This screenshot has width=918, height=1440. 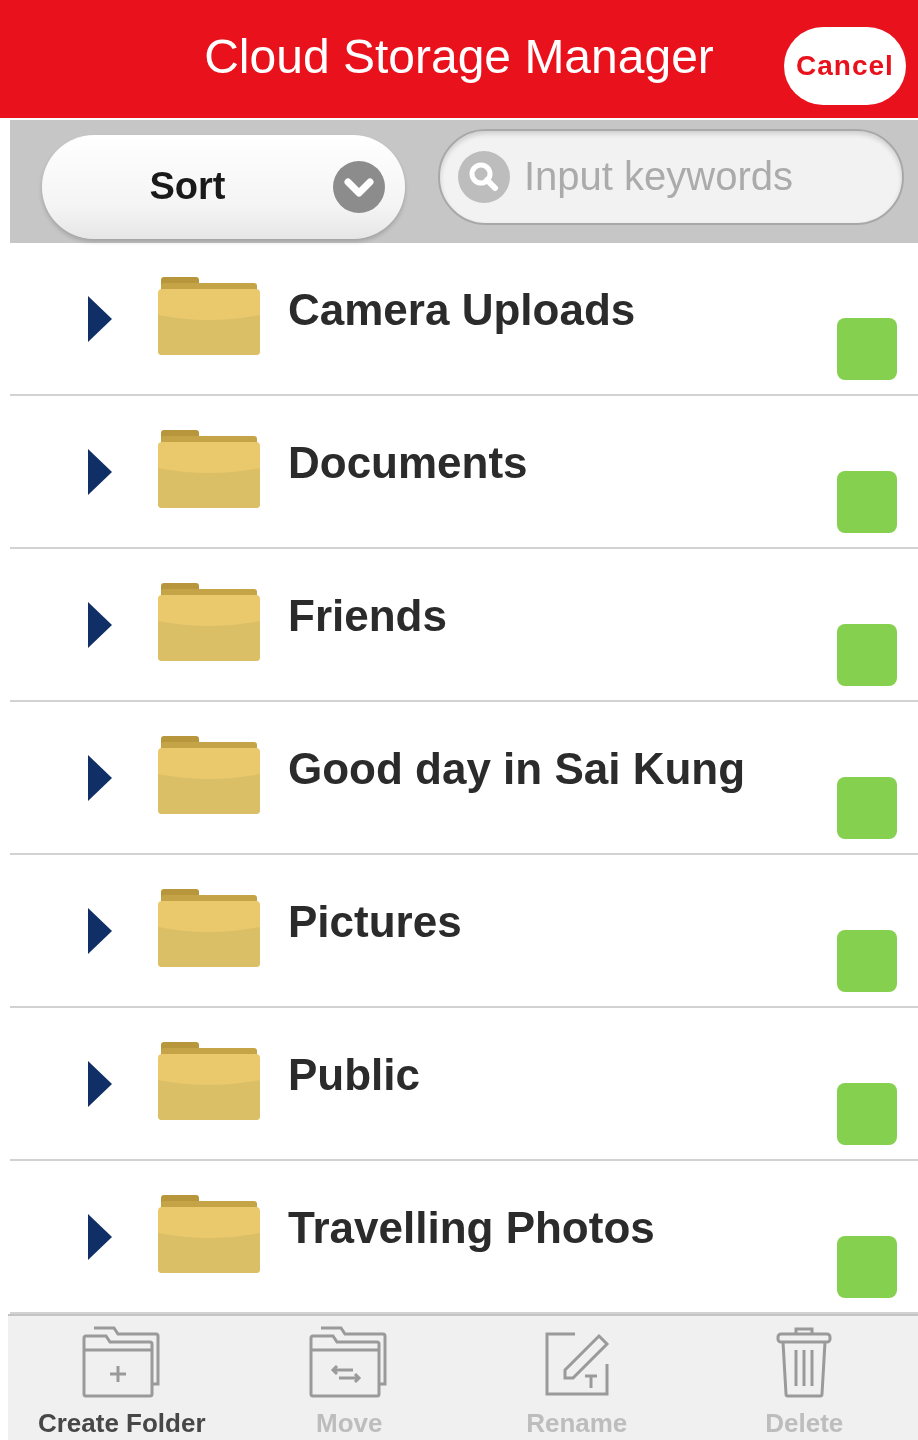 I want to click on folder-row: Pictures, so click(x=464, y=931).